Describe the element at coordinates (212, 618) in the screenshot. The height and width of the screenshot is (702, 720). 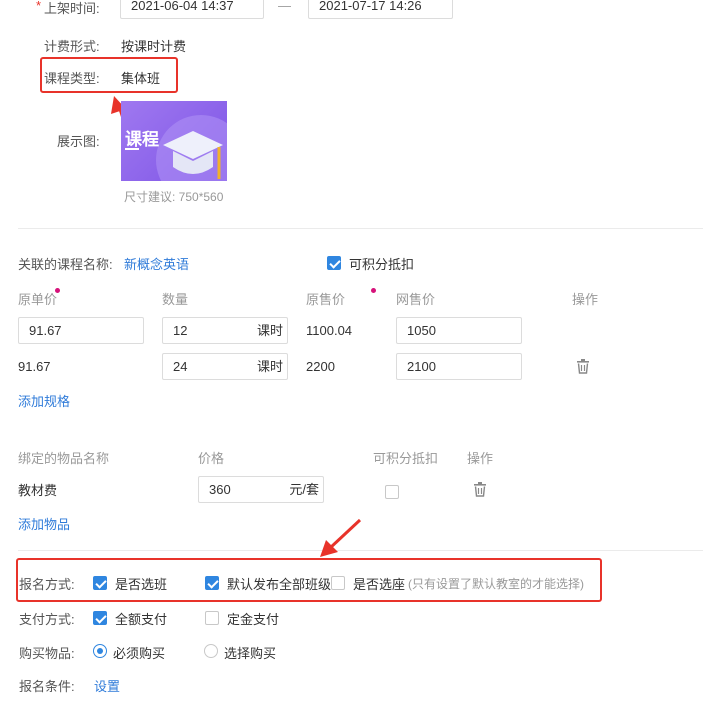
I see `deposit-payment-checkbox` at that location.